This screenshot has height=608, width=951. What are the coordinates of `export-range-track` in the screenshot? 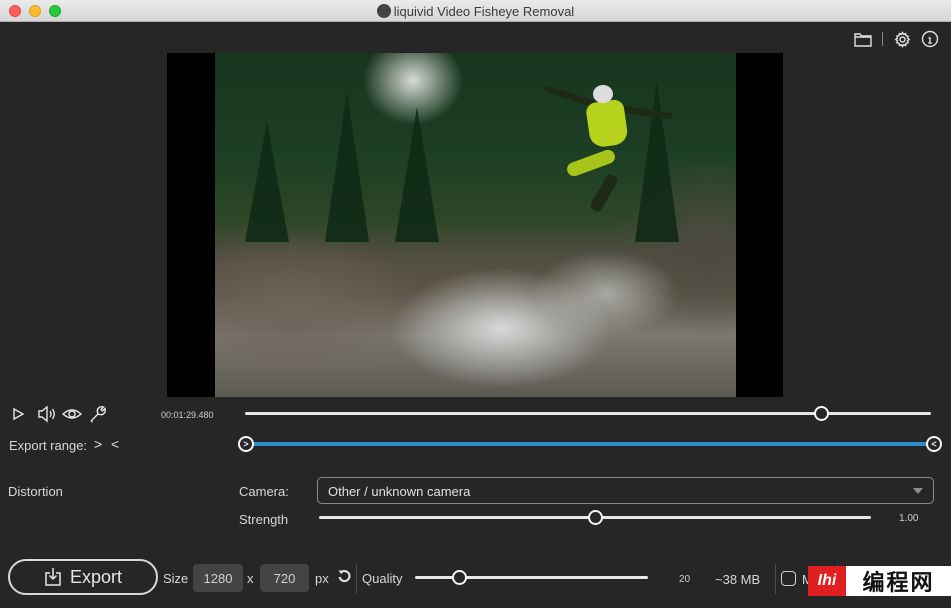 It's located at (590, 444).